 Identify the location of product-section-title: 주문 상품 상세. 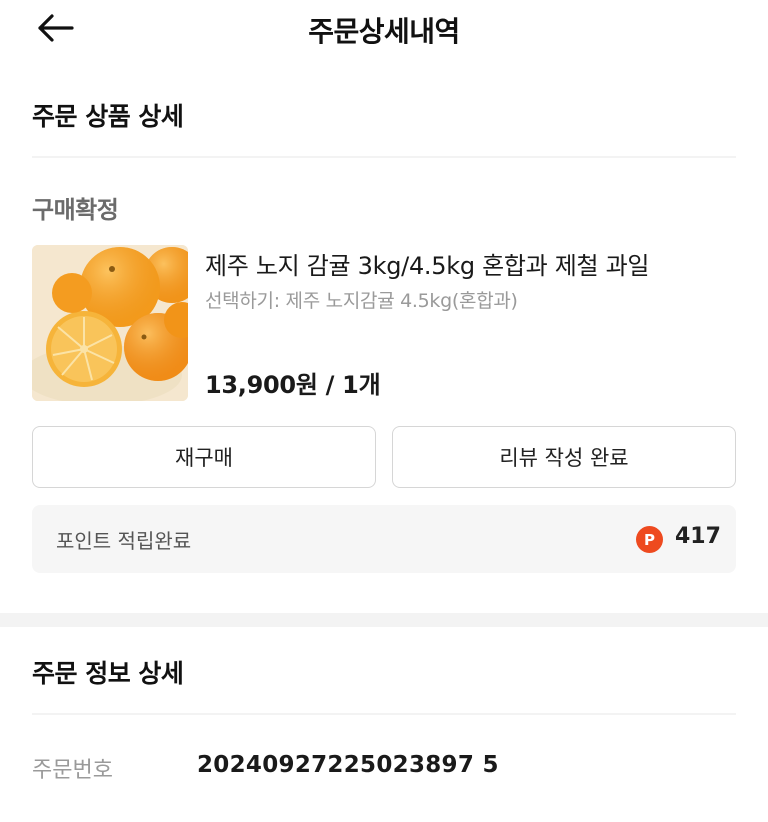
(108, 116).